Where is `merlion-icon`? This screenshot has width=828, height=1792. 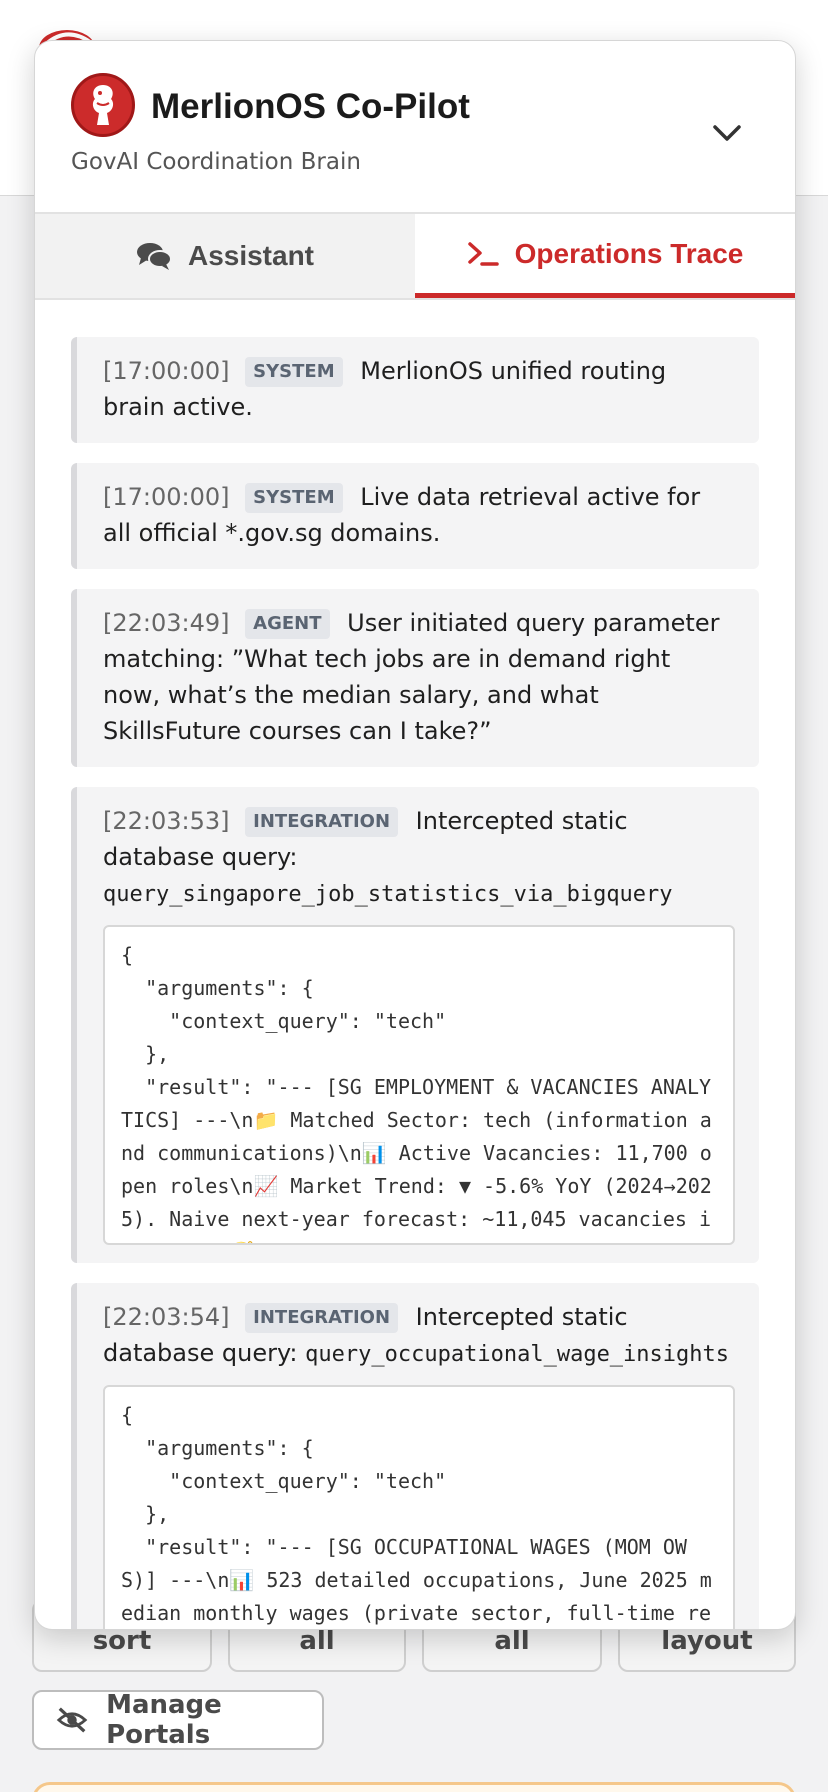 merlion-icon is located at coordinates (103, 105).